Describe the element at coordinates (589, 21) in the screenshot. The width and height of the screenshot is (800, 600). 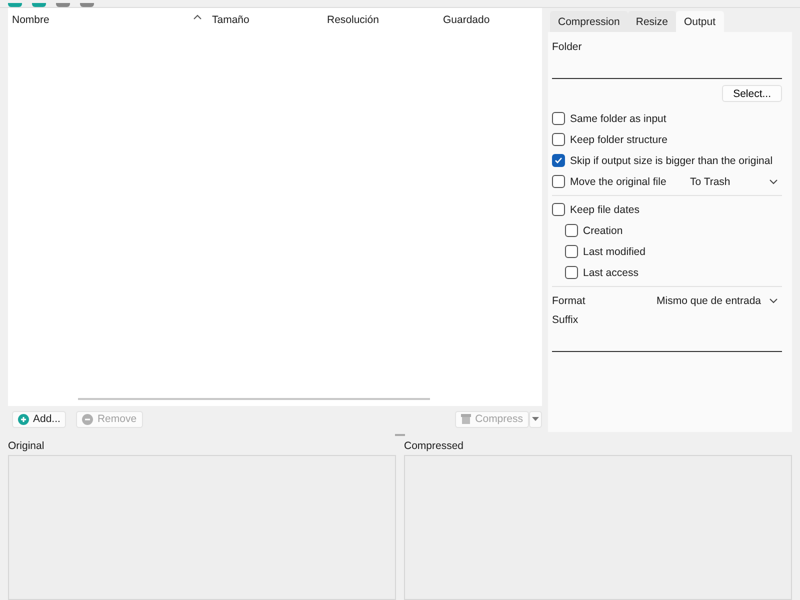
I see `tab: Compression` at that location.